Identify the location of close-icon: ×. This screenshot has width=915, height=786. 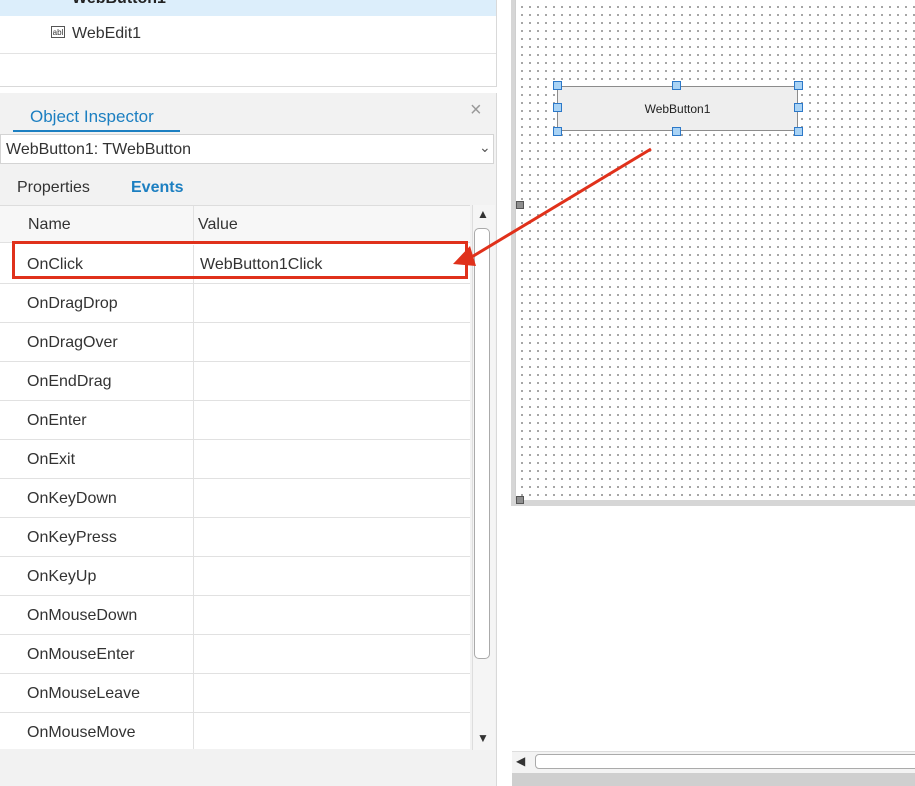
(476, 110).